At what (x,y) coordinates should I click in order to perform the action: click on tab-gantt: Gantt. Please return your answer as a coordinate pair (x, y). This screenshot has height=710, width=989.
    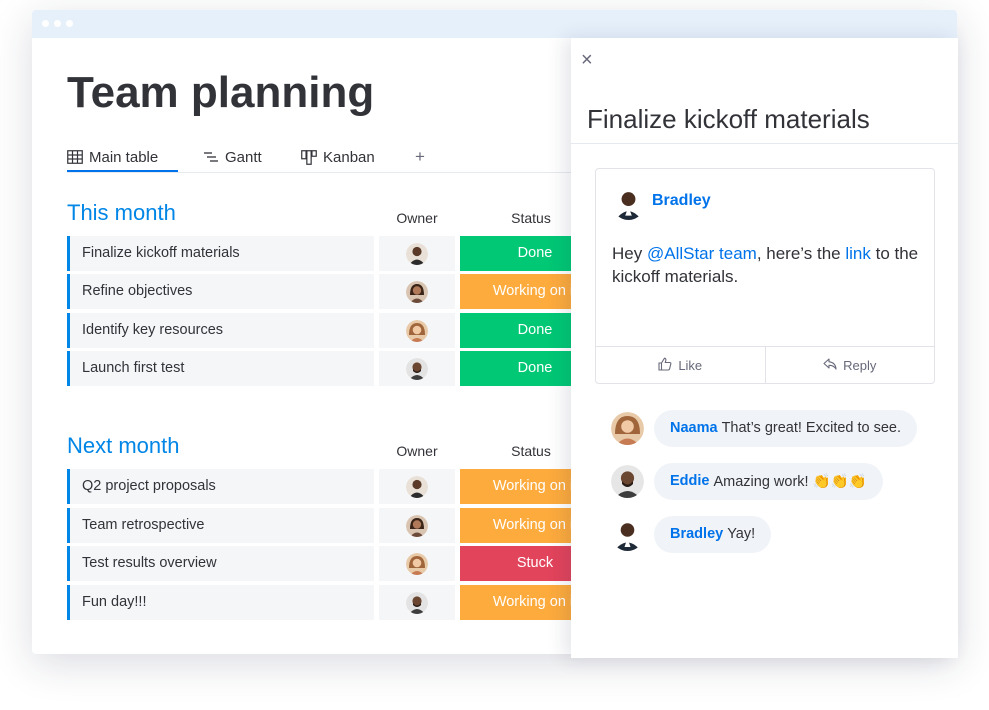
    Looking at the image, I should click on (232, 157).